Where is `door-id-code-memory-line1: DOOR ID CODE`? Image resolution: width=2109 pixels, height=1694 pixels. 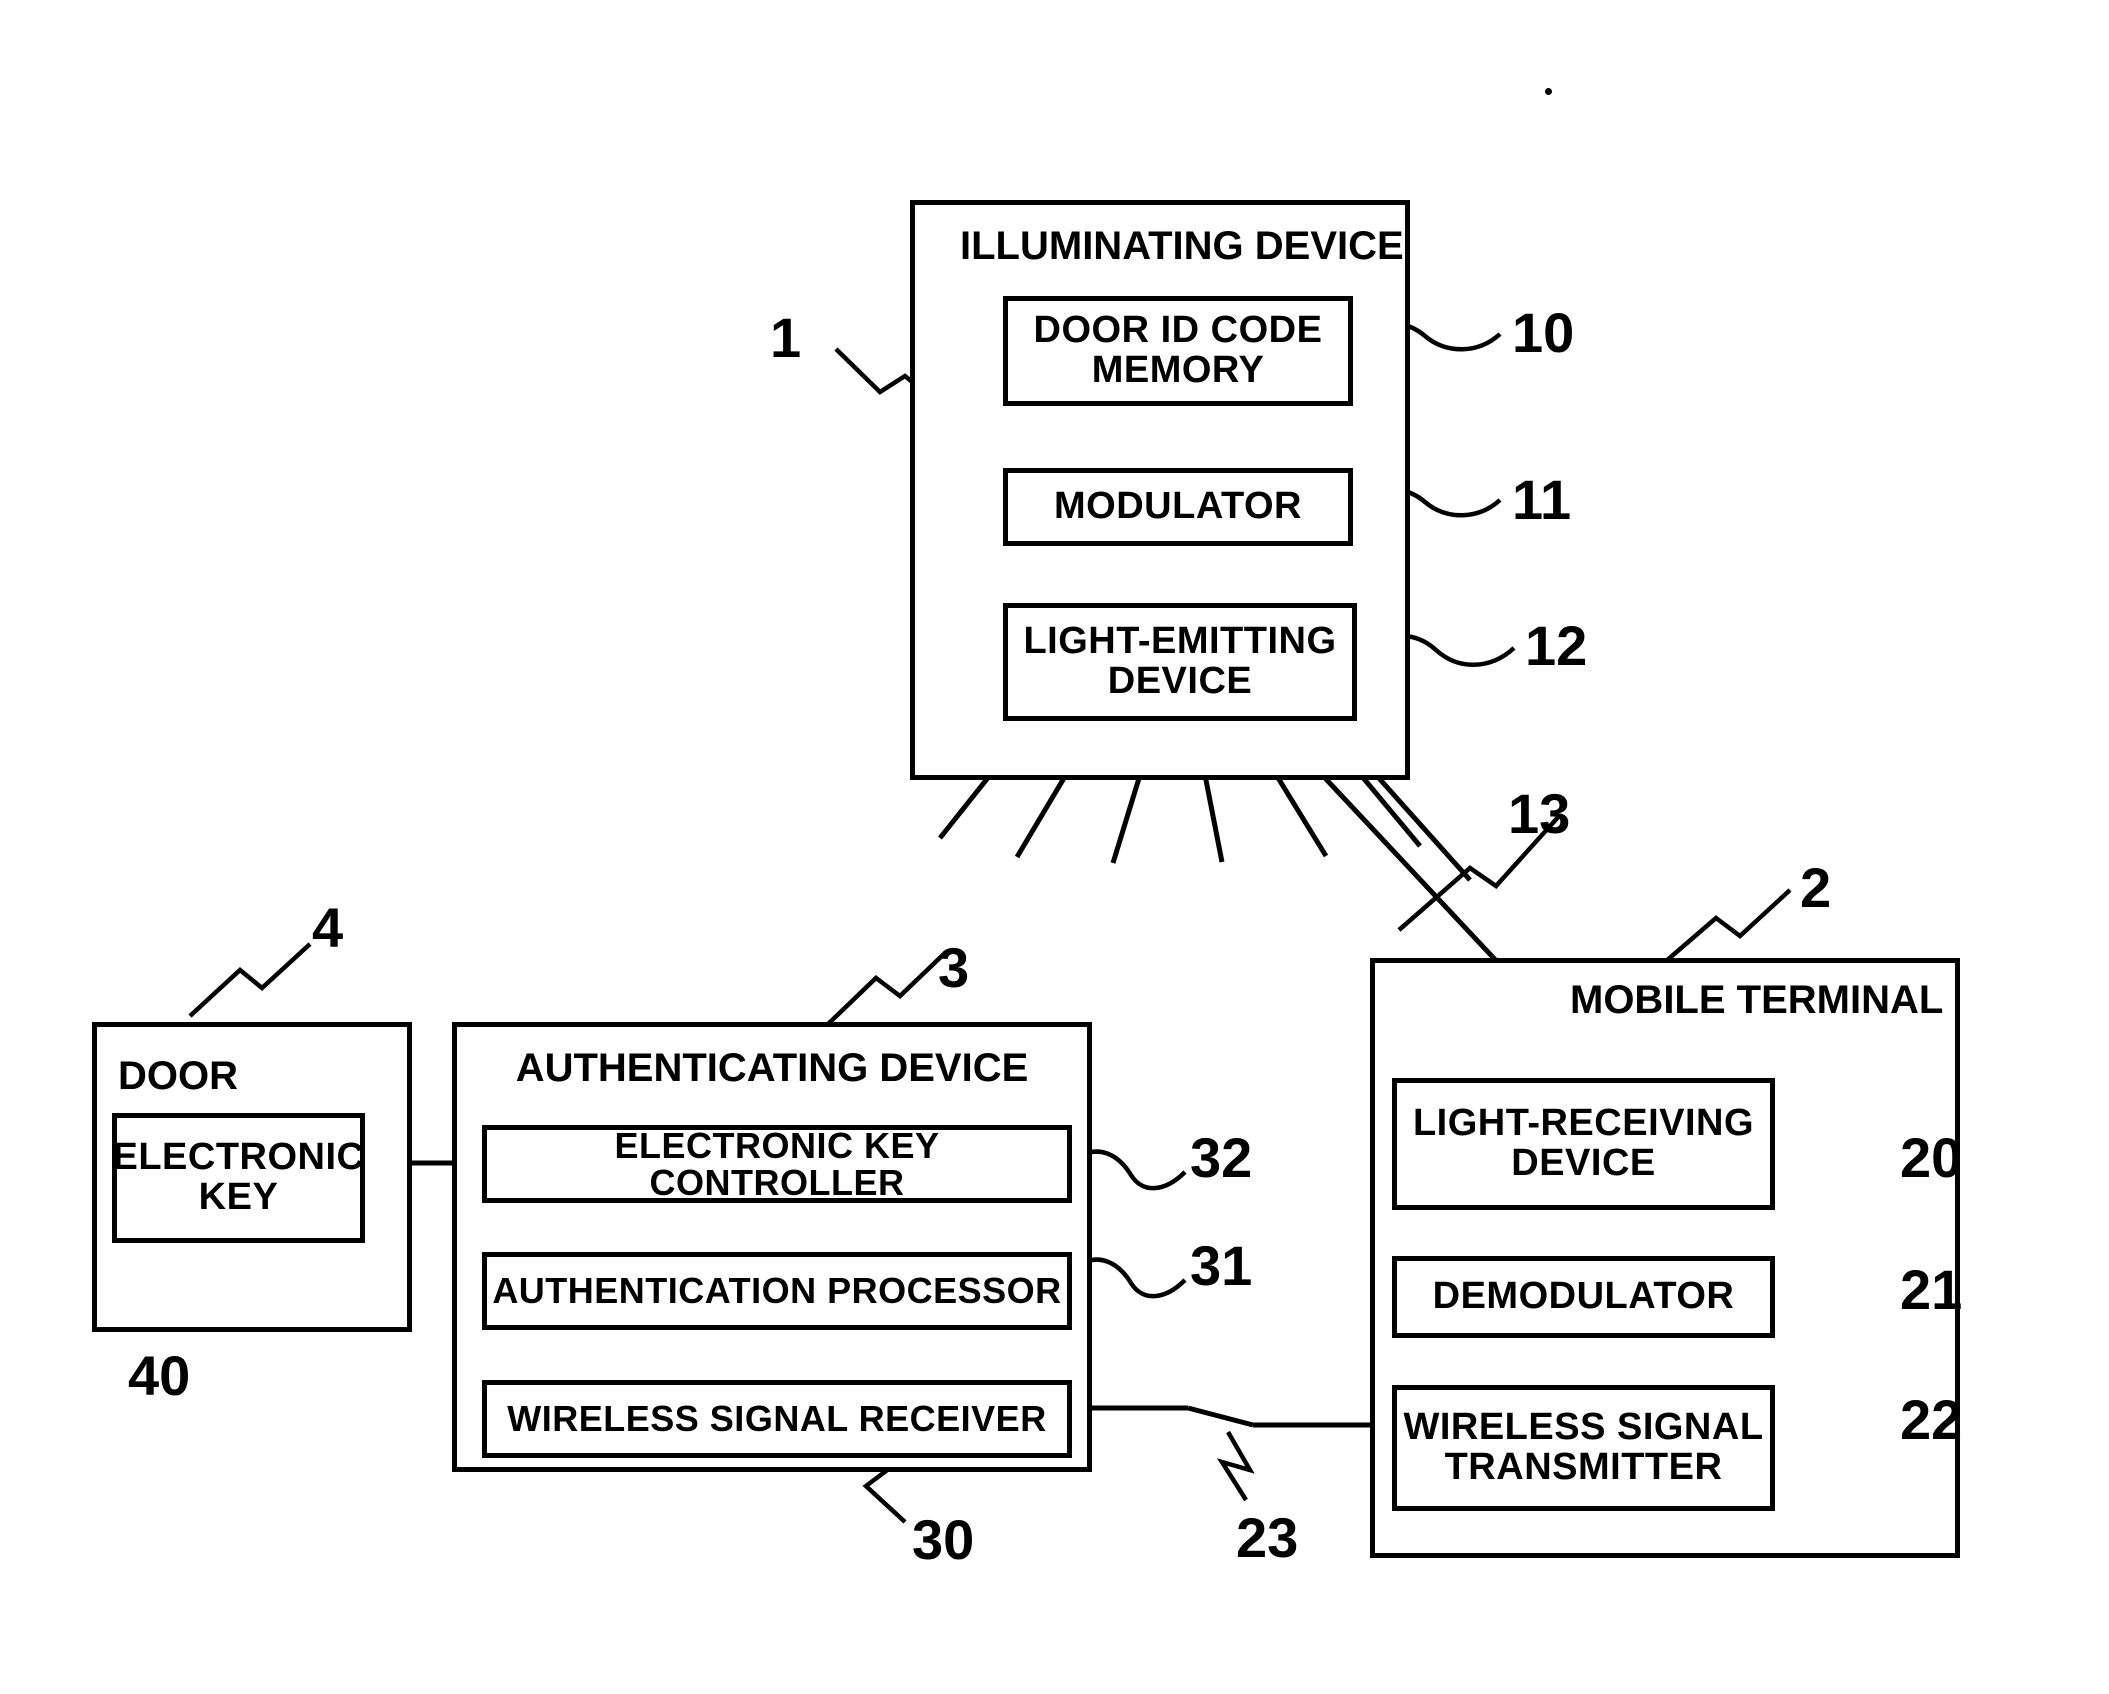 door-id-code-memory-line1: DOOR ID CODE is located at coordinates (1178, 330).